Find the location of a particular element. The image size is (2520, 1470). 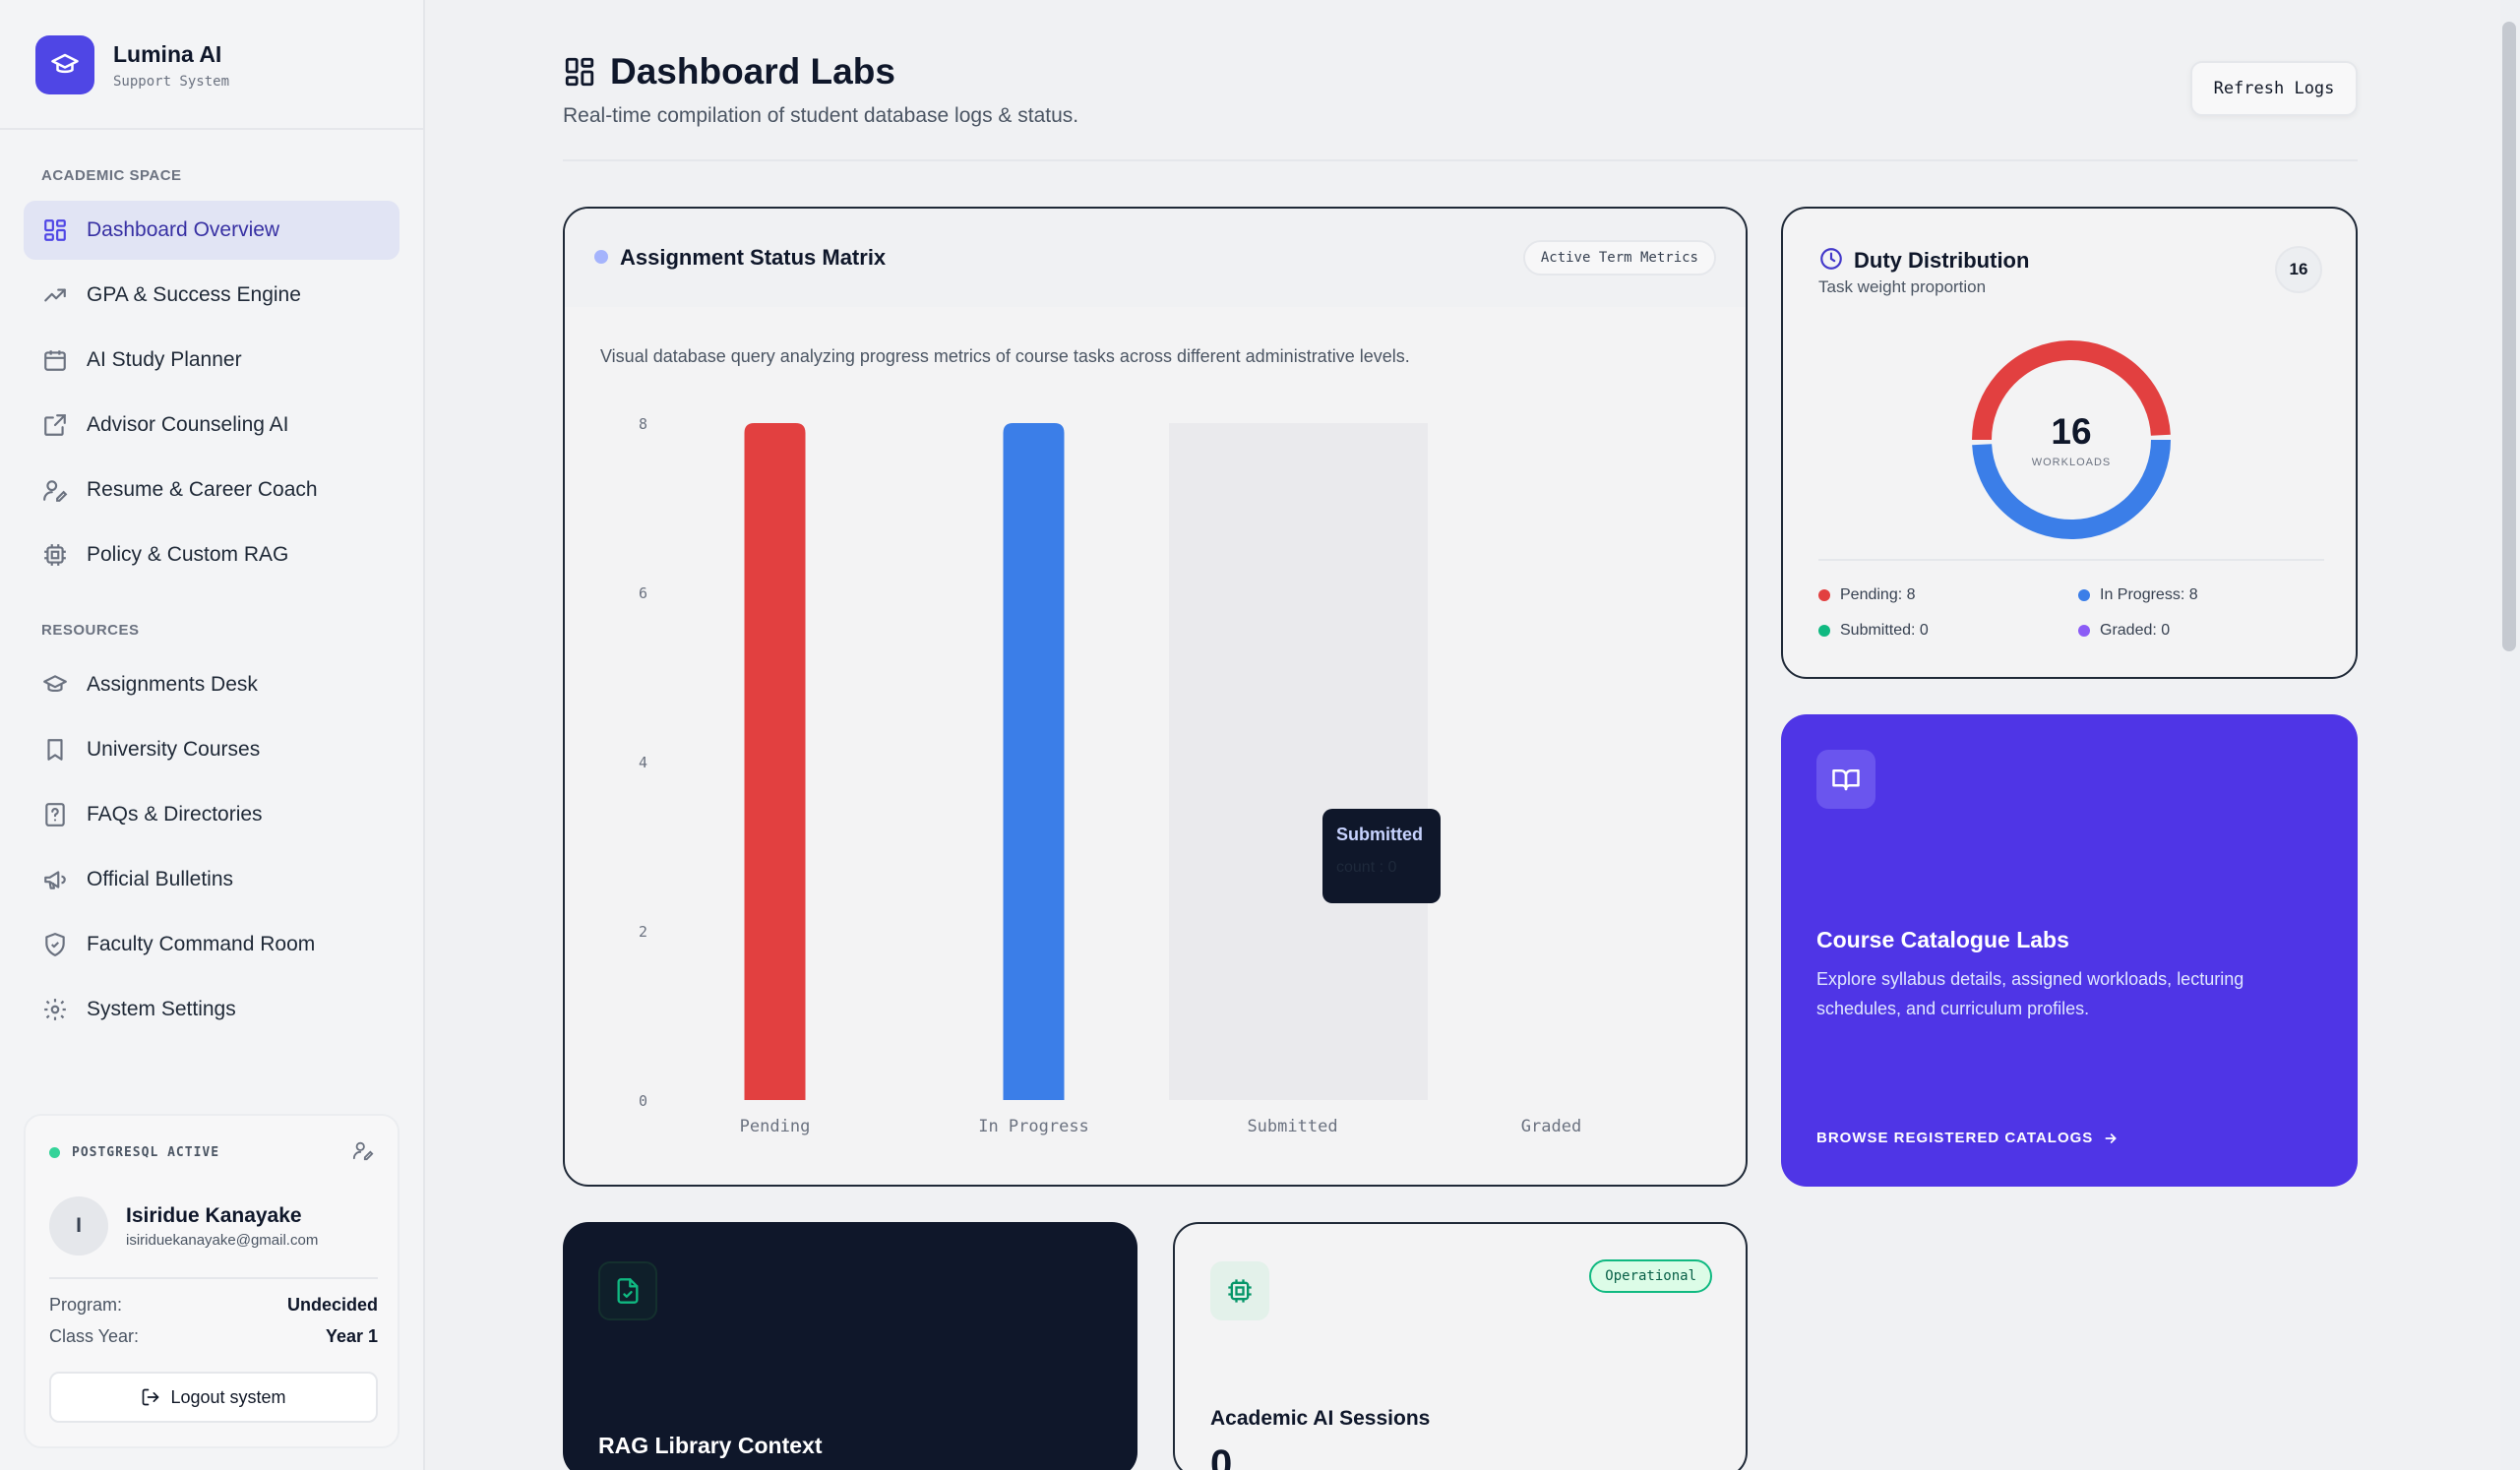

sidebar-item-label: Dashboard Overview is located at coordinates (183, 229).